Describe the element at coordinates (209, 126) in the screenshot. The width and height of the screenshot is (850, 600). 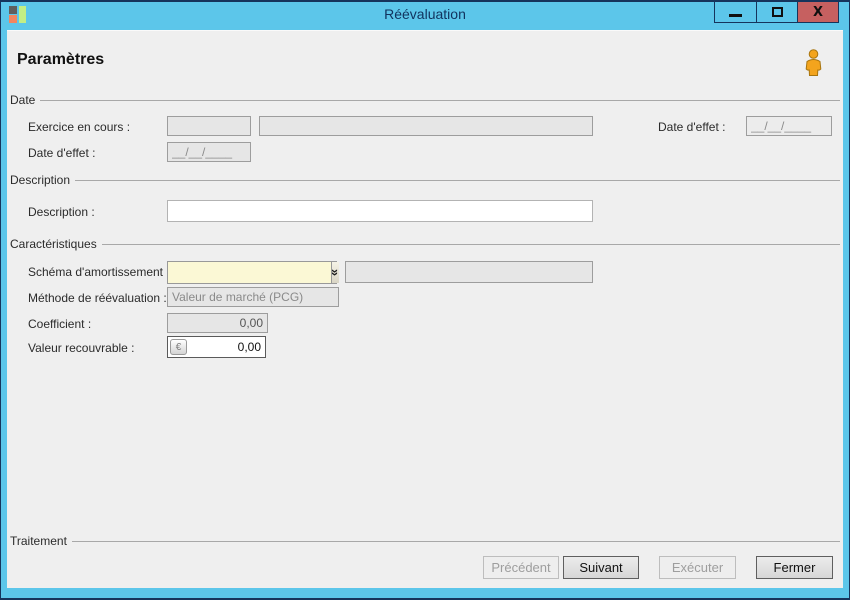
I see `exercice-code-field` at that location.